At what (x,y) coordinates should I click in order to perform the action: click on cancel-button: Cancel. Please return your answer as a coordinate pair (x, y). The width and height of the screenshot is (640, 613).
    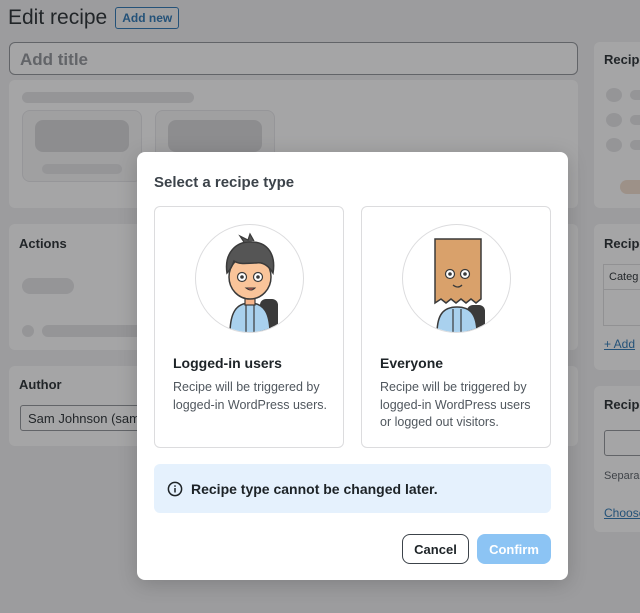
    Looking at the image, I should click on (435, 549).